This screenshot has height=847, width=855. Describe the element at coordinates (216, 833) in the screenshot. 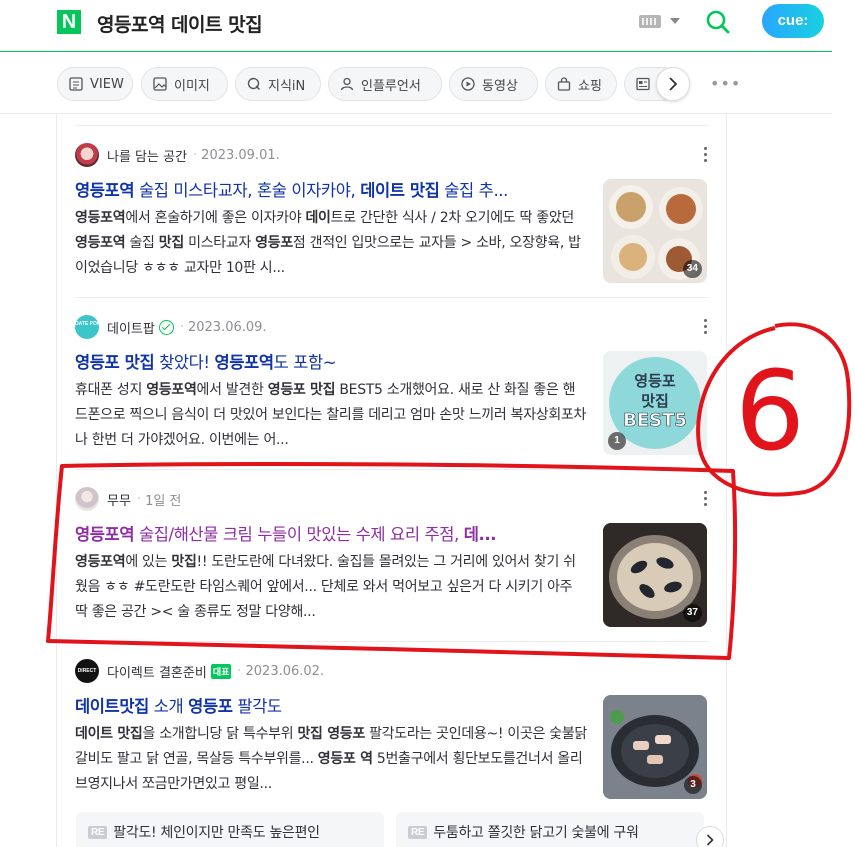

I see `related-post-text: 팔각도! 체인이지만 만족도 높은편인` at that location.